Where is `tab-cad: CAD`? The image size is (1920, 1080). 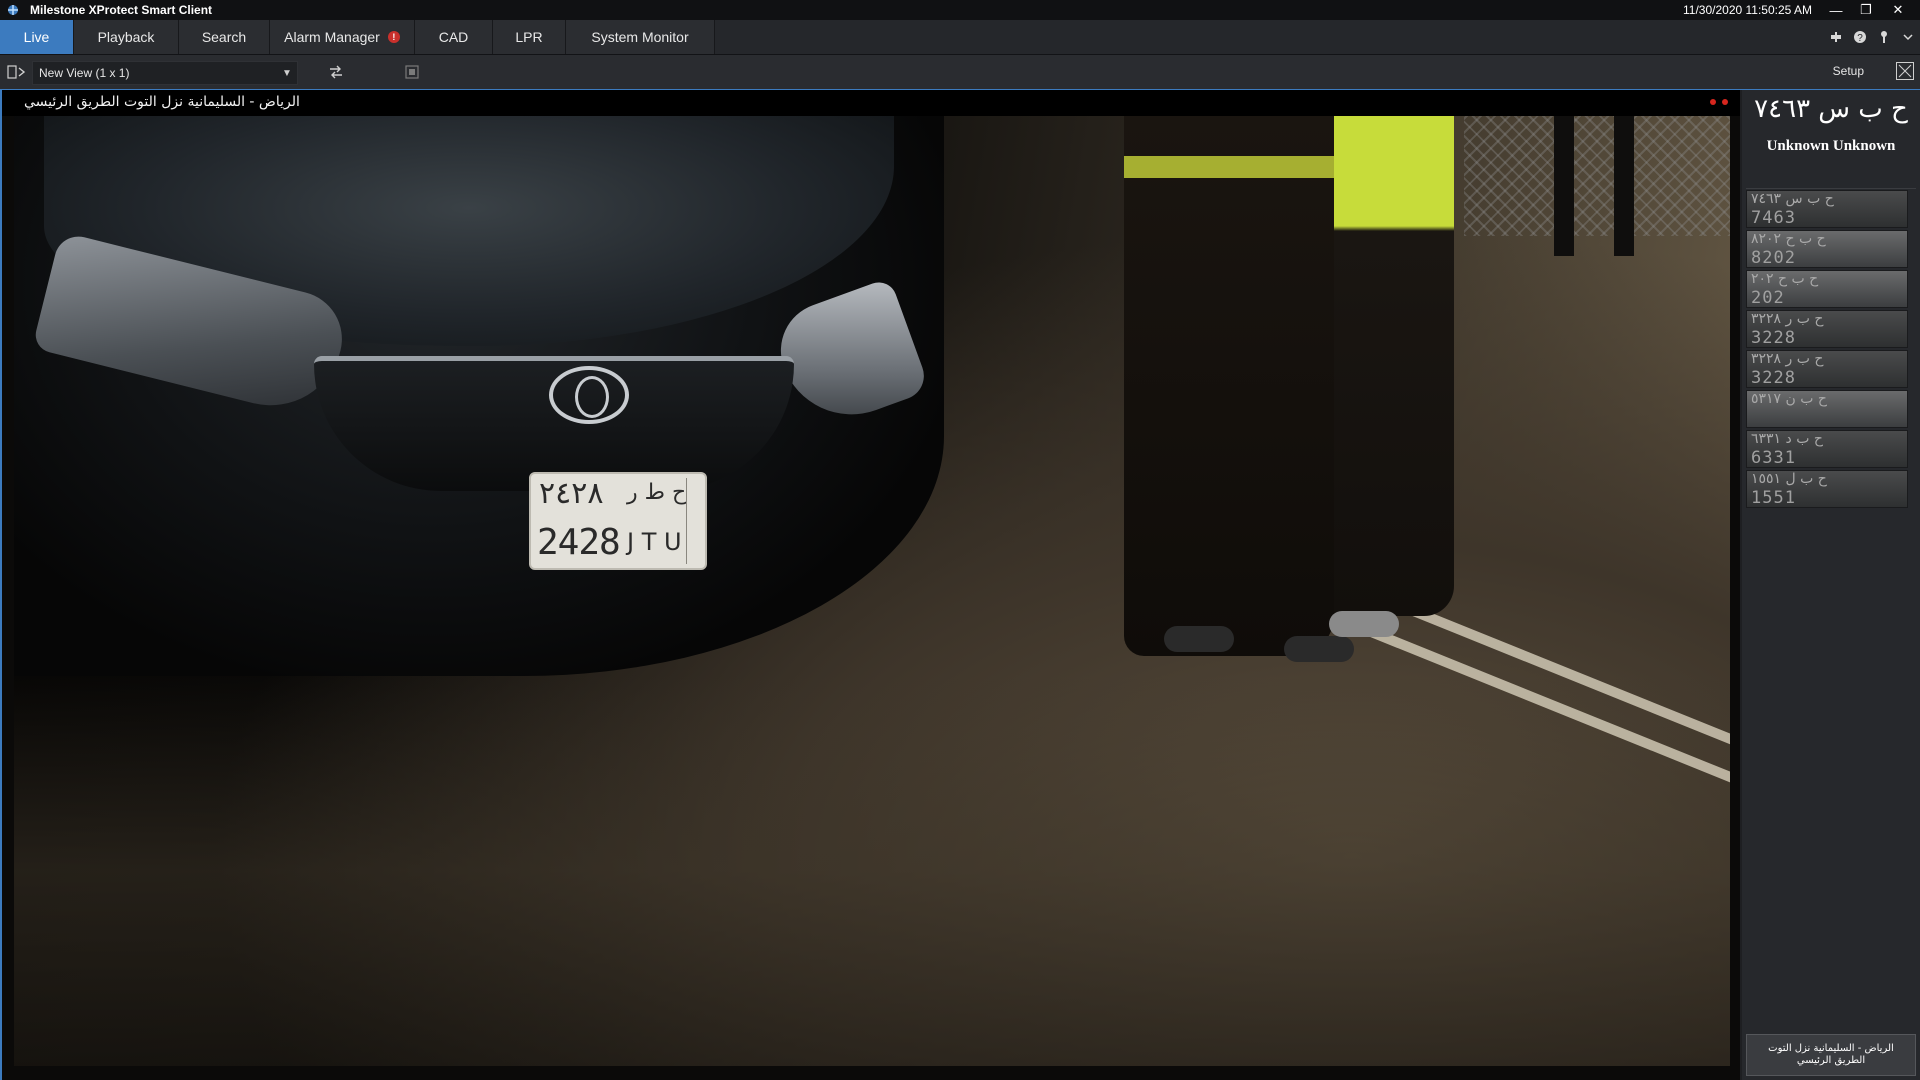
tab-cad: CAD is located at coordinates (454, 37).